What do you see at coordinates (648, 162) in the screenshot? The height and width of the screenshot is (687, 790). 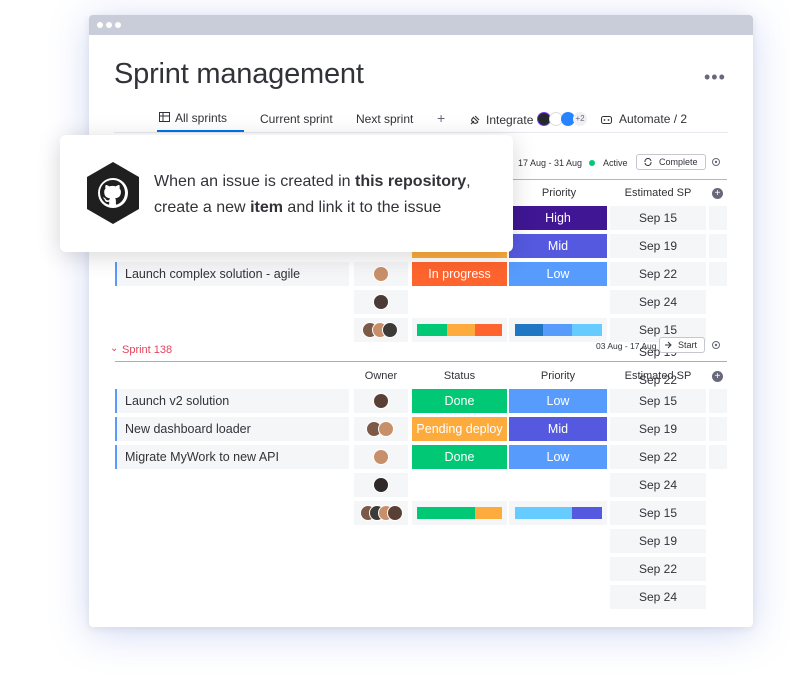 I see `refresh-icon` at bounding box center [648, 162].